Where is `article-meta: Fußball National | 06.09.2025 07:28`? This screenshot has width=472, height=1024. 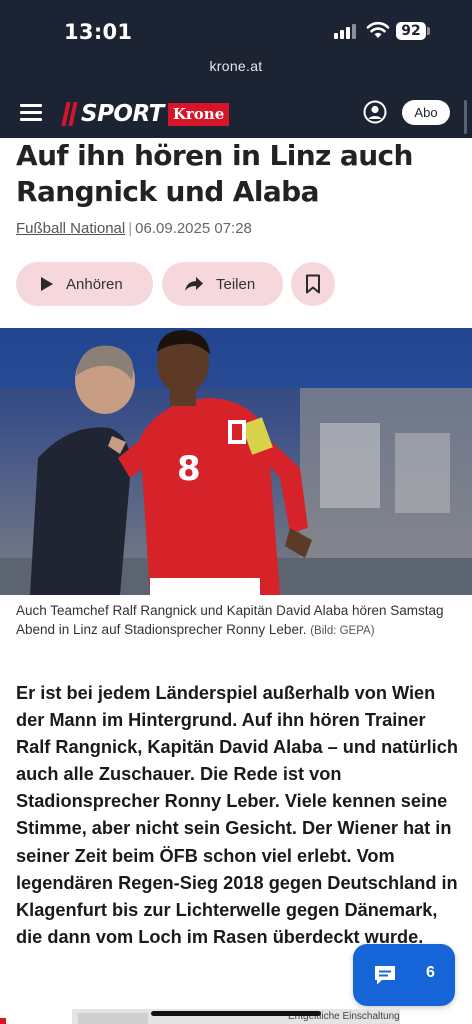 article-meta: Fußball National | 06.09.2025 07:28 is located at coordinates (134, 228).